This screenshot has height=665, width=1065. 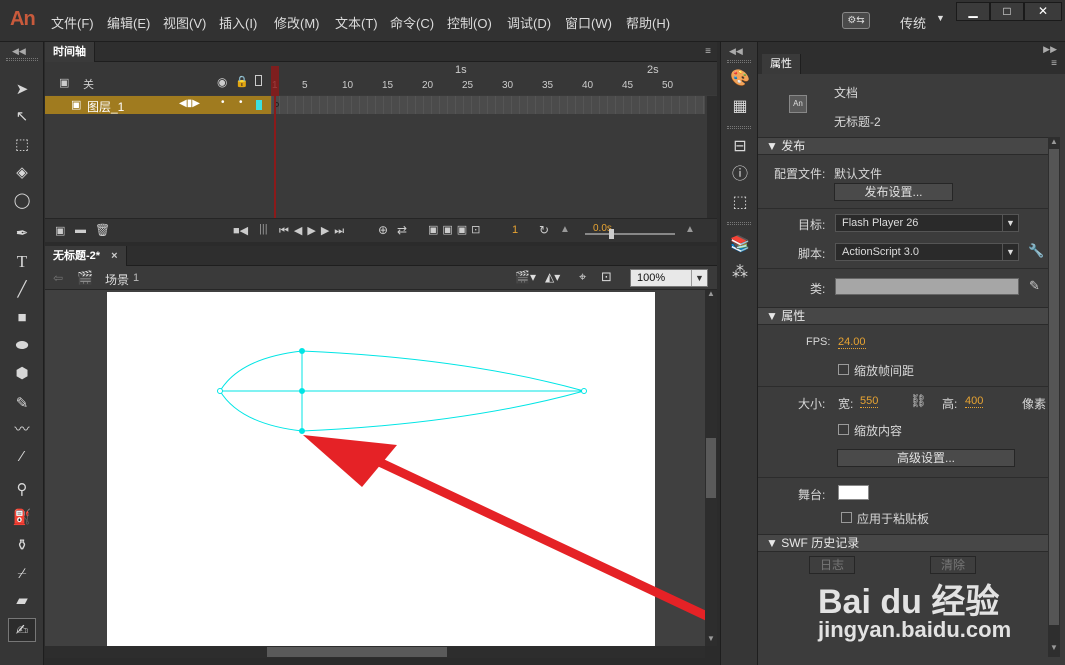 I want to click on zoom-select: 100% ▼, so click(x=669, y=278).